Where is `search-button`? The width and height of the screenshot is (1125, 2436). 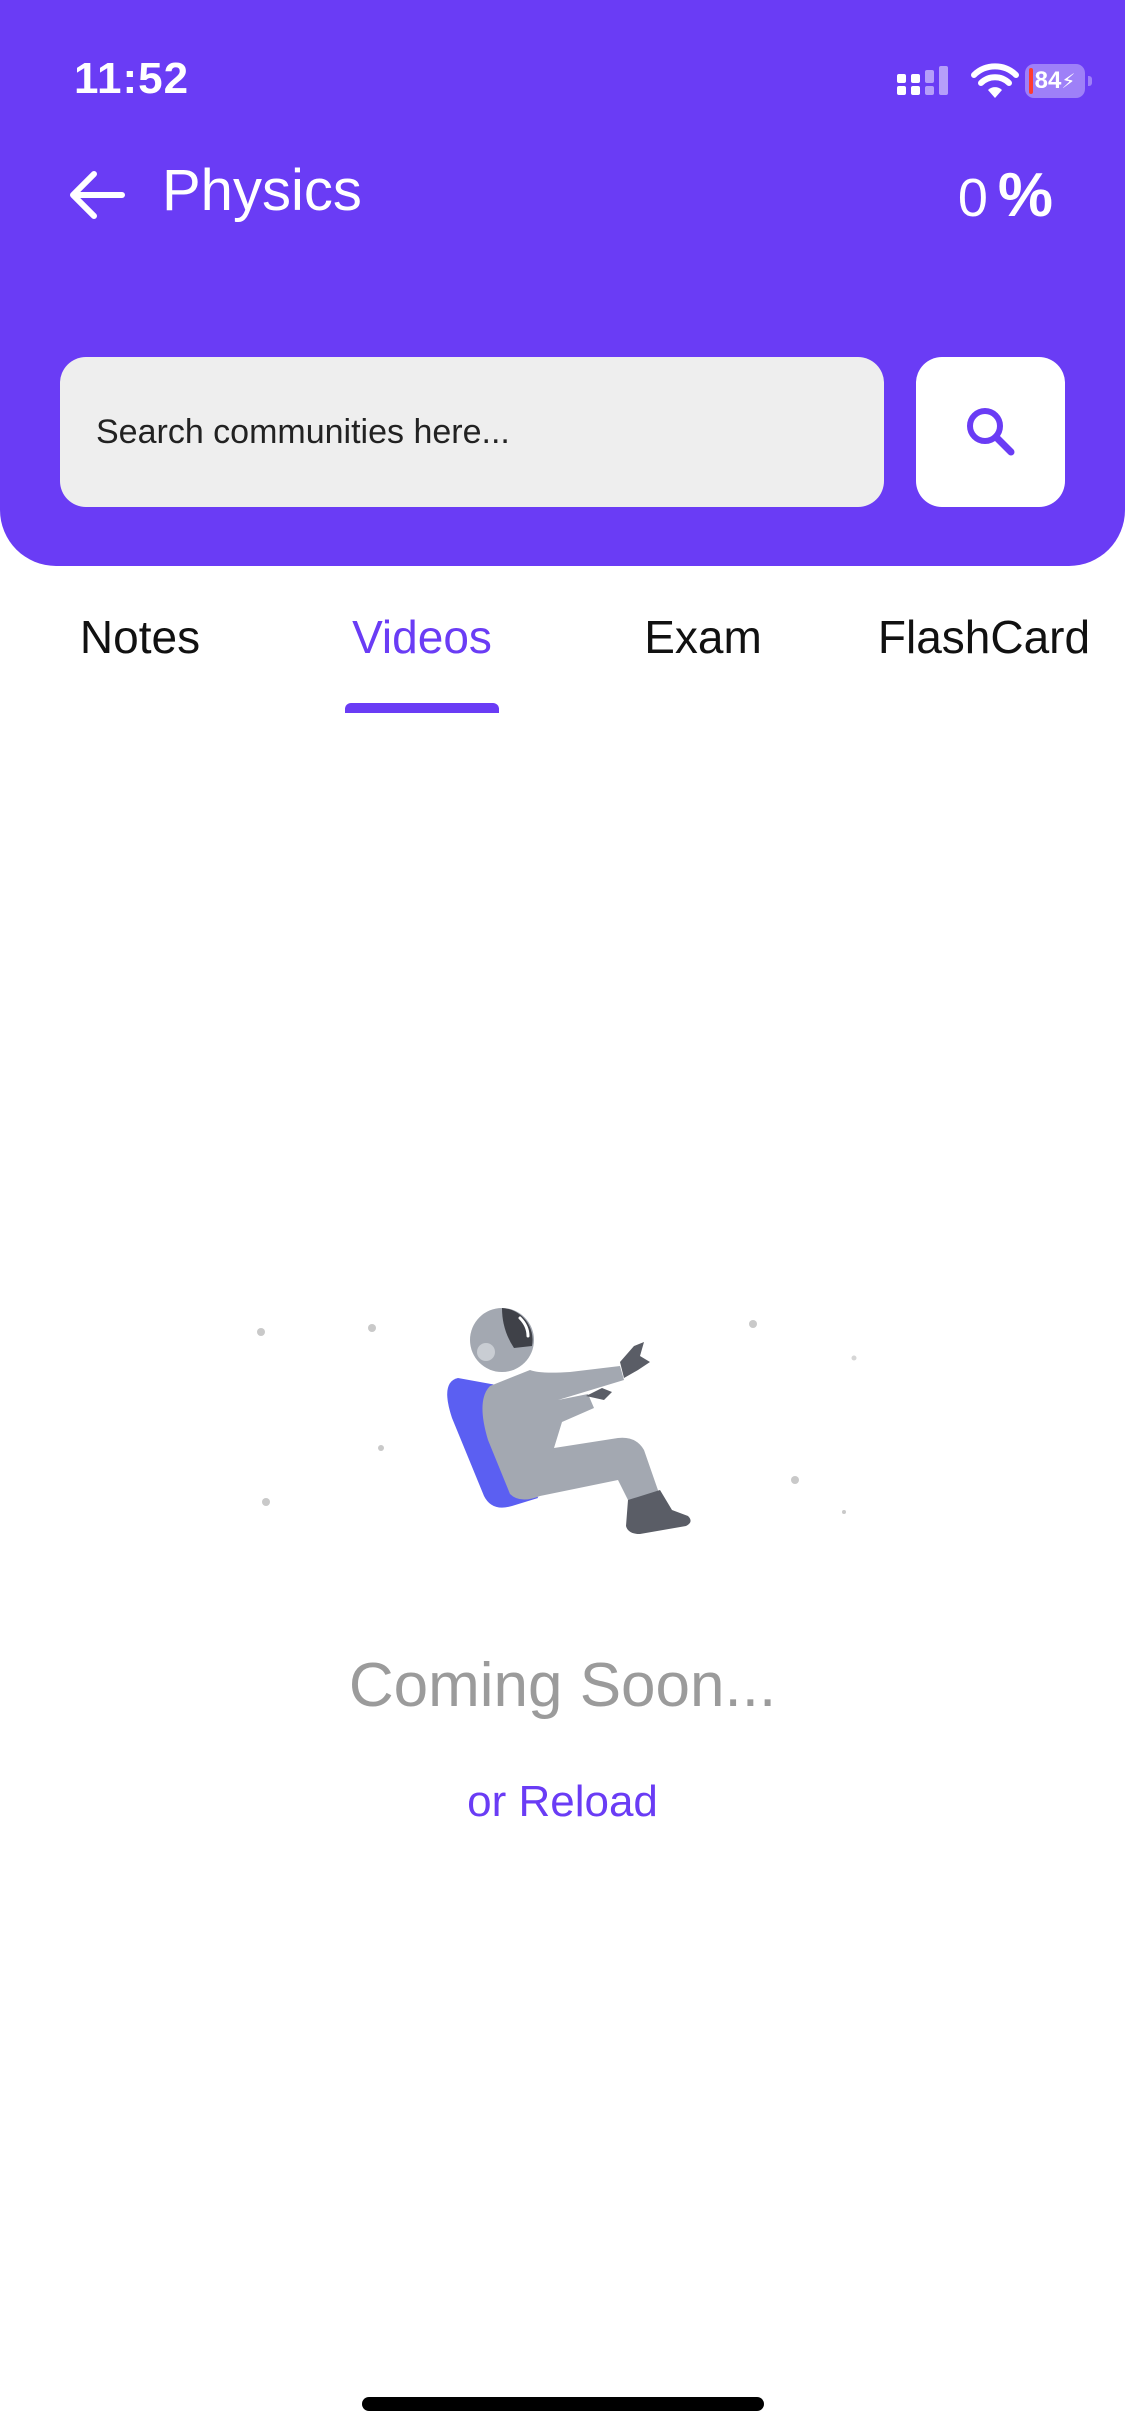
search-button is located at coordinates (990, 432).